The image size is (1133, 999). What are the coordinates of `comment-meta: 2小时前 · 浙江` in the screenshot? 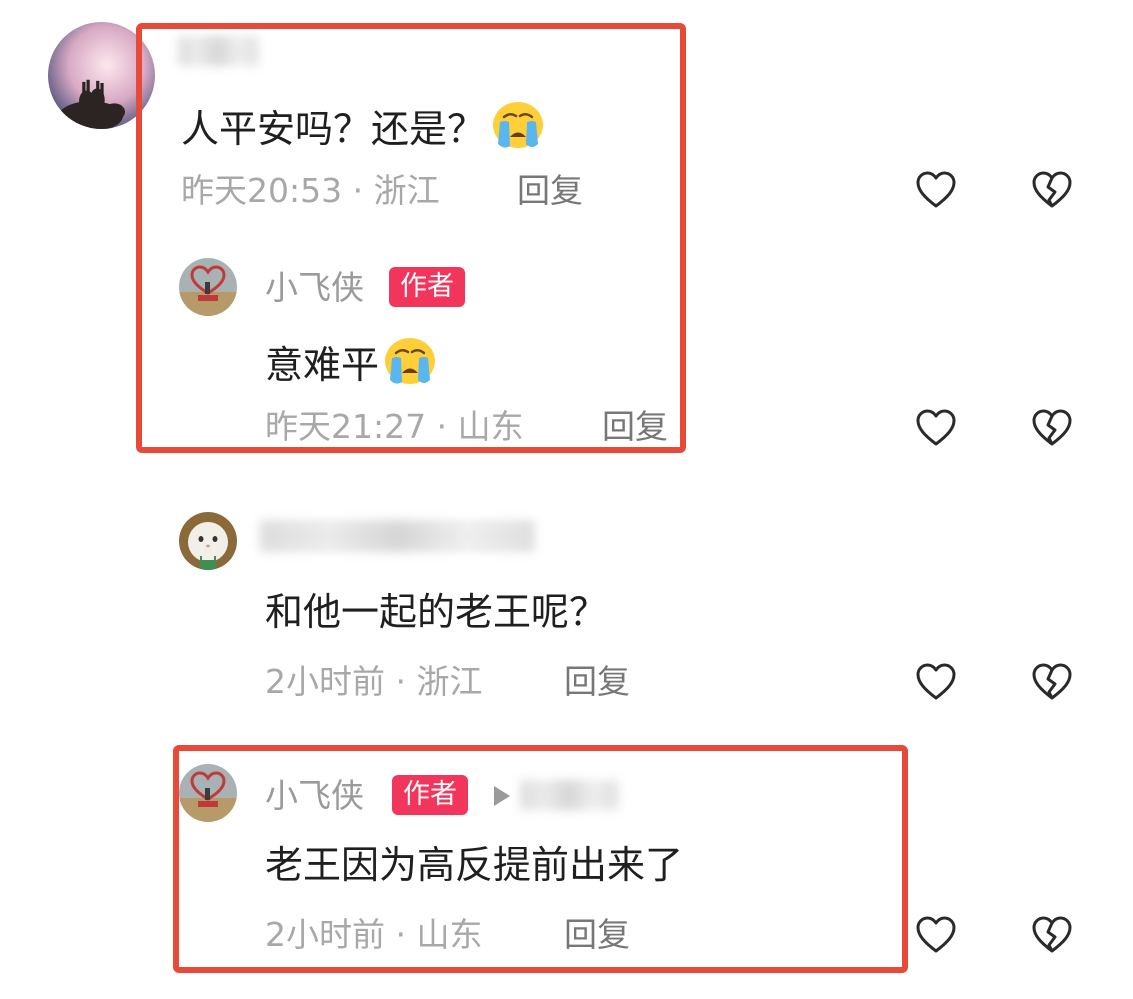 It's located at (374, 681).